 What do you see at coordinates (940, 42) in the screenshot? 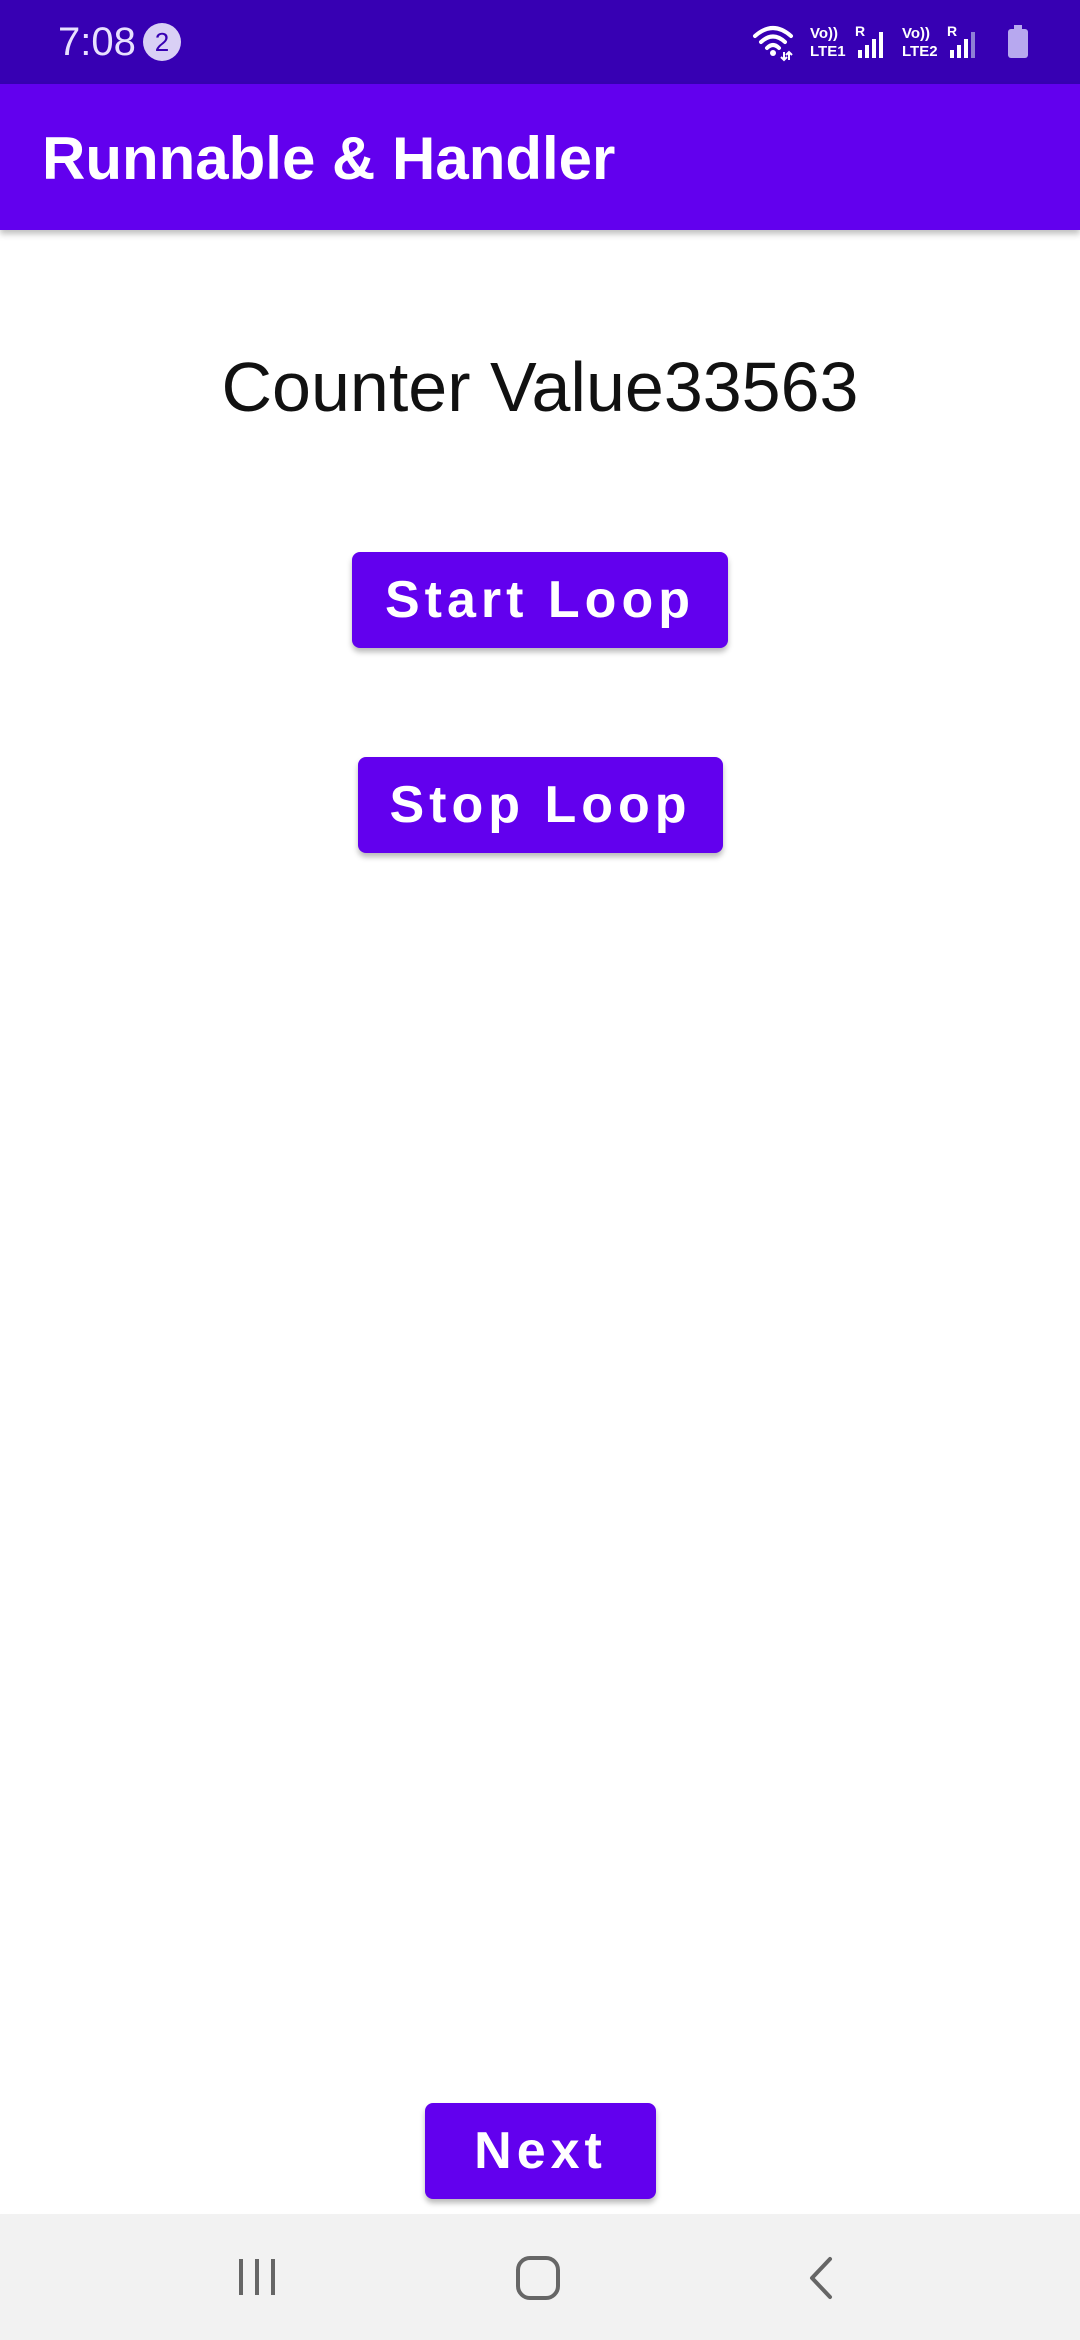
I see `signal-sim2-icon: Vo)) LTE2 R` at bounding box center [940, 42].